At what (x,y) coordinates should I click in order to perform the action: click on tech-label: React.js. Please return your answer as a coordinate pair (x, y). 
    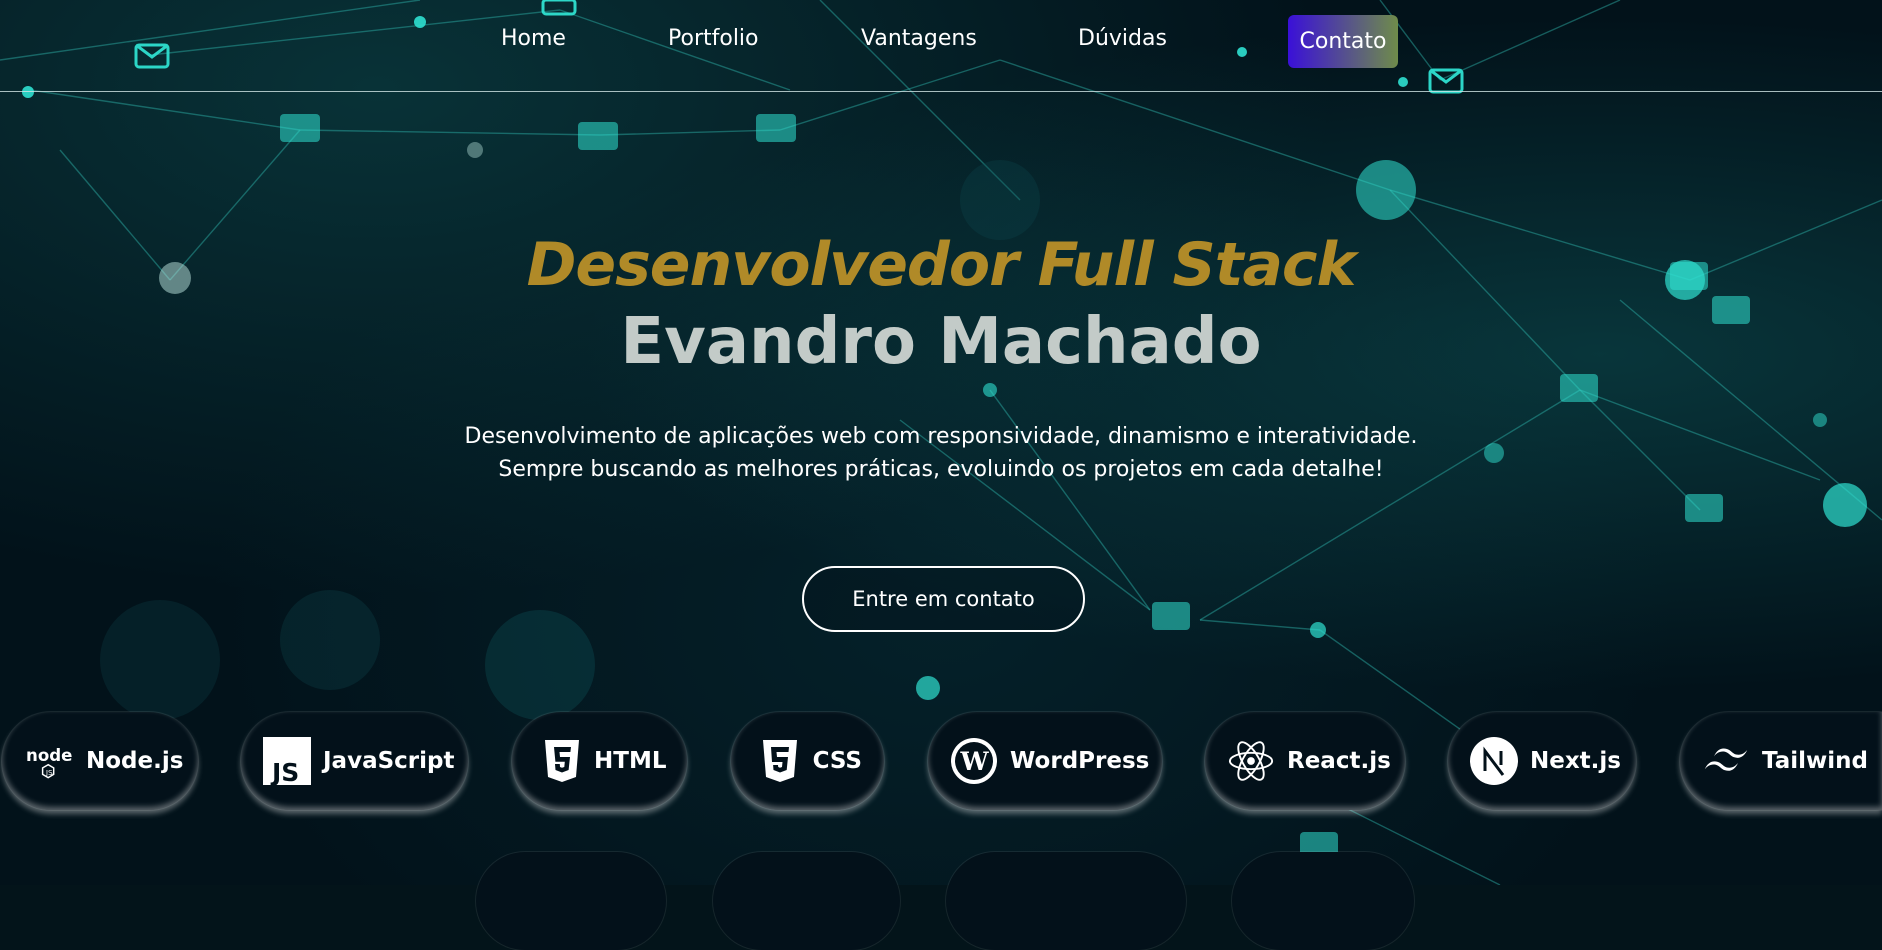
    Looking at the image, I should click on (1339, 761).